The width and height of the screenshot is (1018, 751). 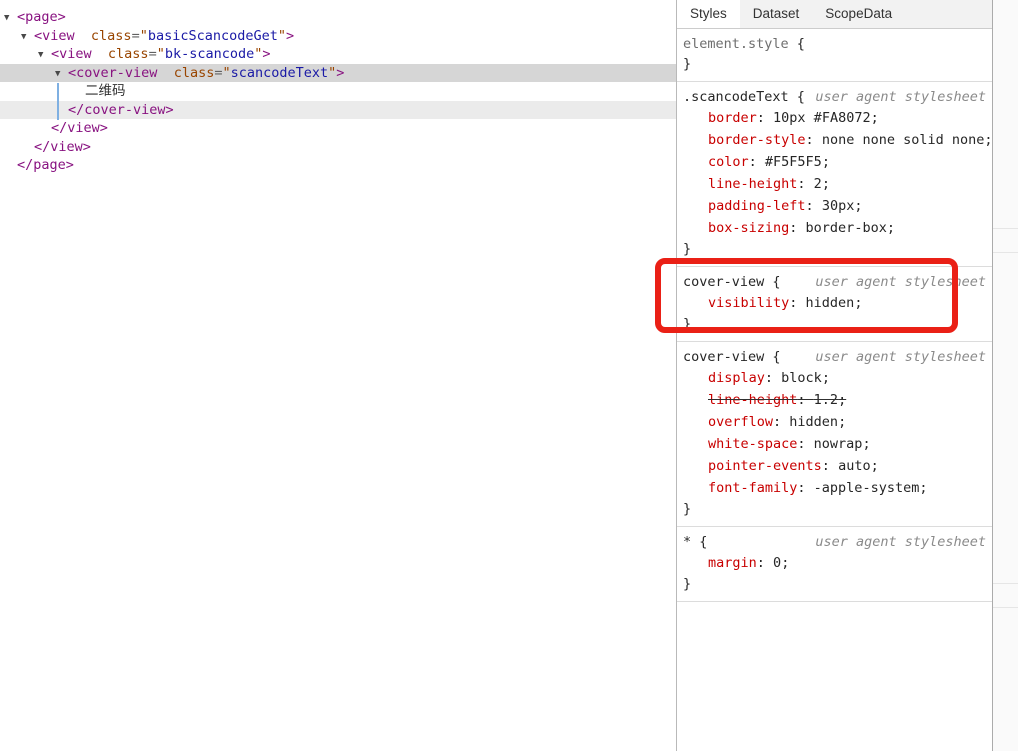 What do you see at coordinates (741, 422) in the screenshot?
I see `property-name: overflow` at bounding box center [741, 422].